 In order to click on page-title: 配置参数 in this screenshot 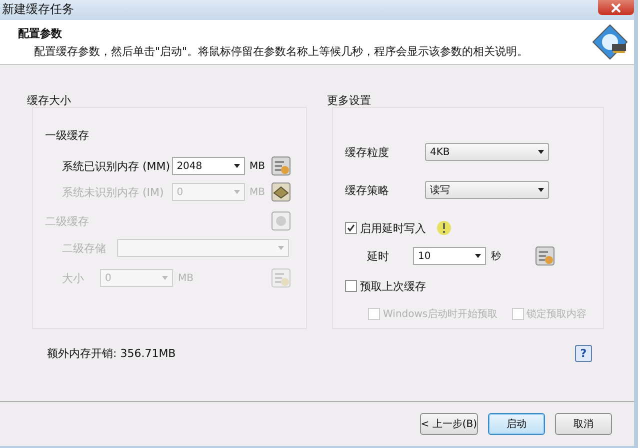, I will do `click(40, 33)`.